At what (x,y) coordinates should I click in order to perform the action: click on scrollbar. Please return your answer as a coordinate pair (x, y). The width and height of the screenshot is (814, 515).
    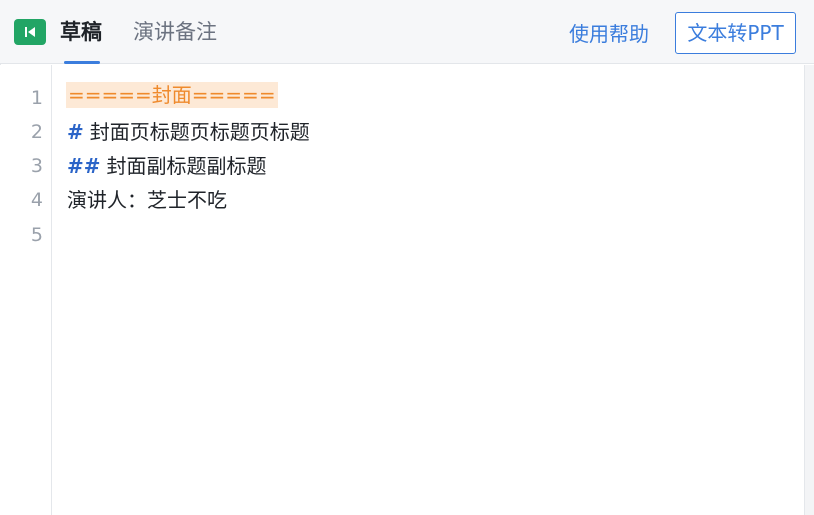
    Looking at the image, I should click on (809, 290).